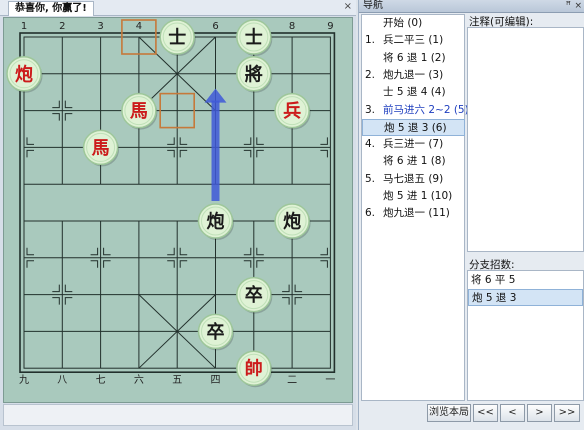  Describe the element at coordinates (139, 380) in the screenshot. I see `file-label-bottom: 六` at that location.